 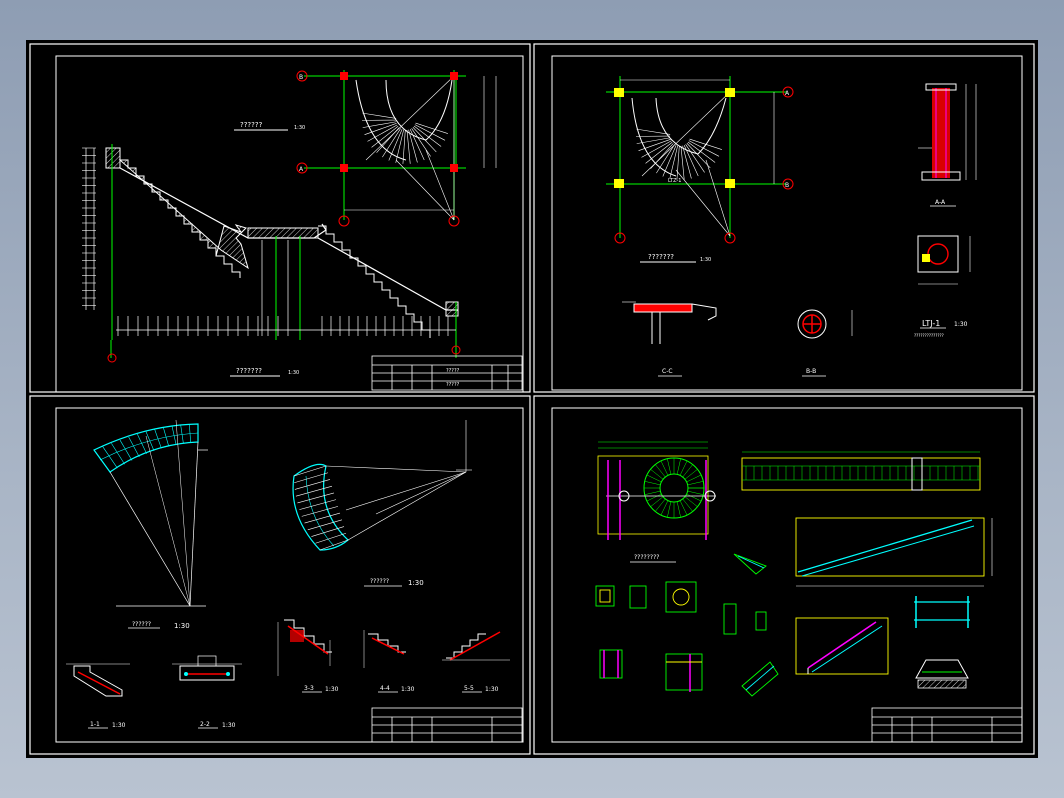 I want to click on section-label: B-B, so click(x=811, y=371).